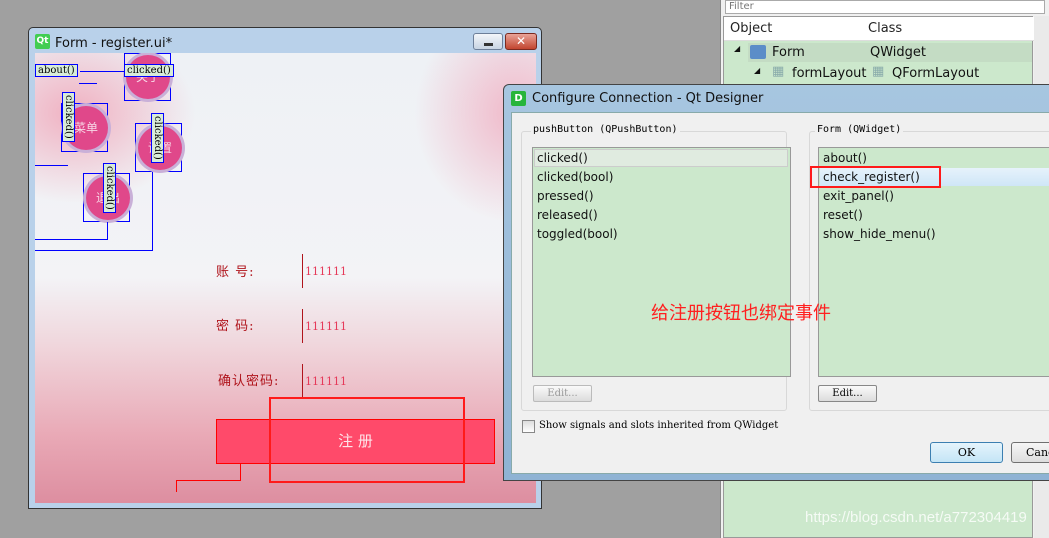  I want to click on tree-object: Form, so click(788, 52).